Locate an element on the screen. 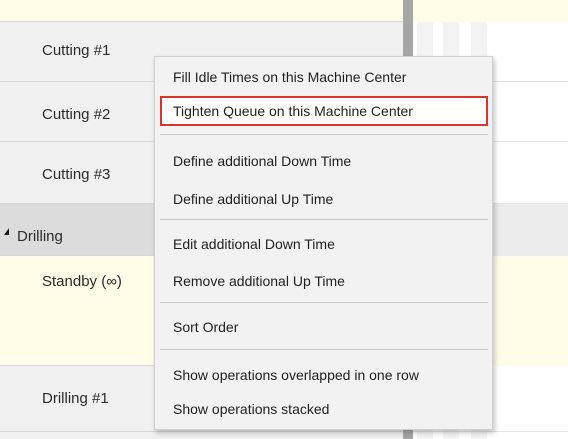 The height and width of the screenshot is (439, 568). row-top-partial is located at coordinates (201, 11).